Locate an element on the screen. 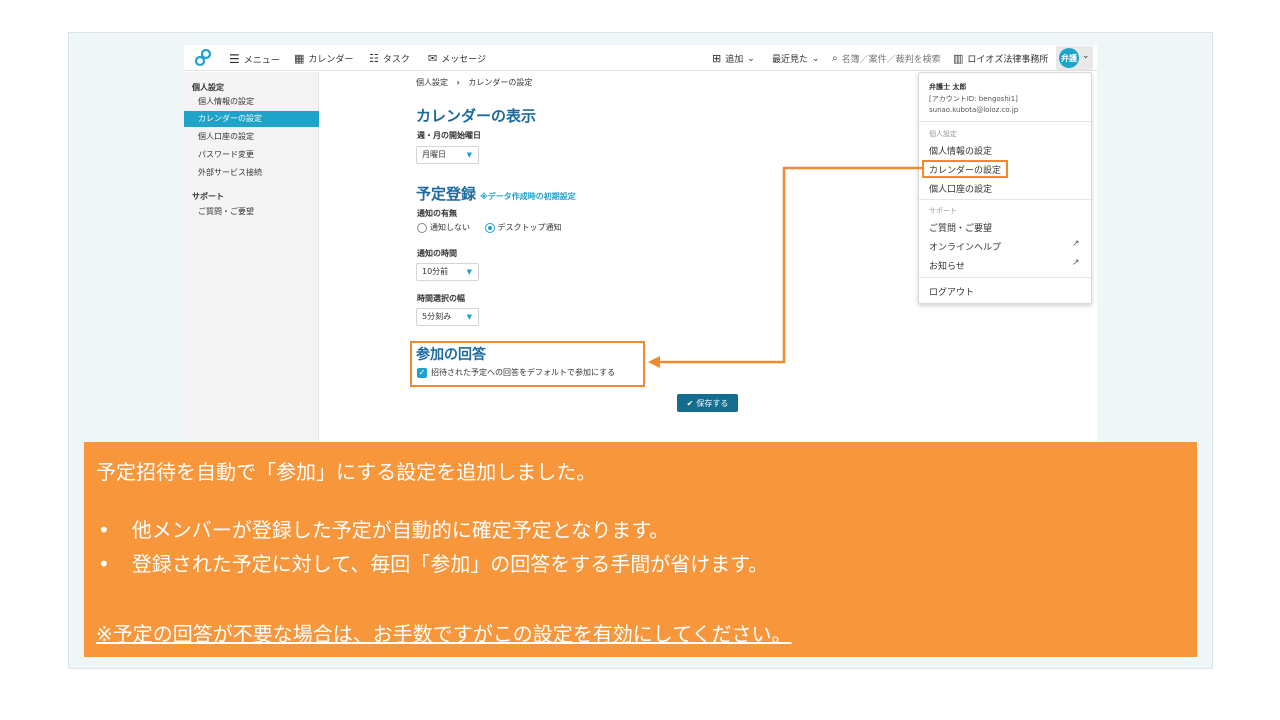  section-schedule-title: 予定登録 ※データ作成時の初期設定 is located at coordinates (496, 194).